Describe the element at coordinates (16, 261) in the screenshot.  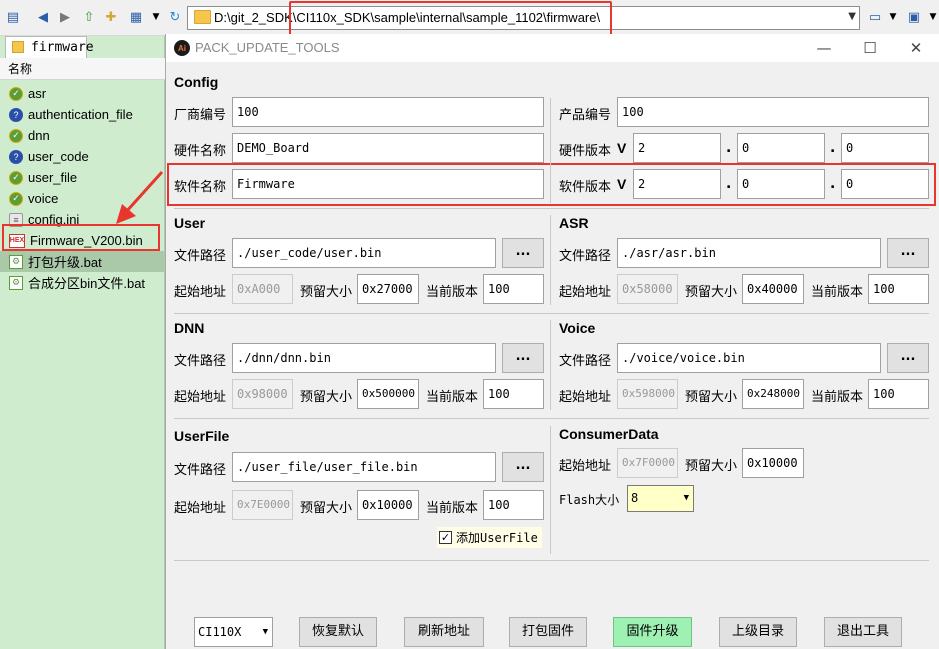
I see `bat-file-icon: ⚙` at that location.